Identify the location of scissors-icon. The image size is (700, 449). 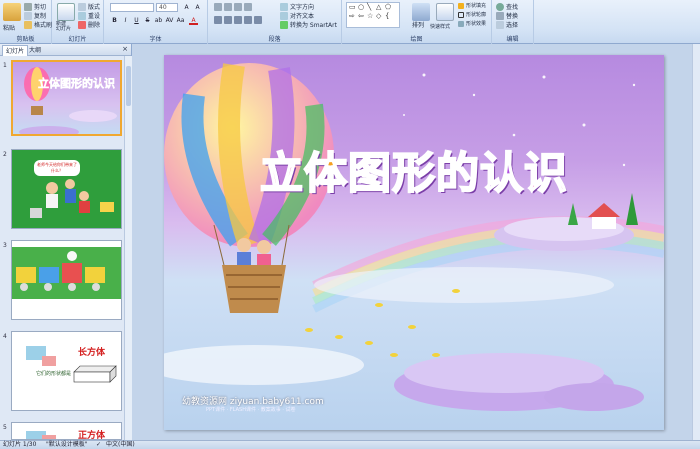
(28, 6).